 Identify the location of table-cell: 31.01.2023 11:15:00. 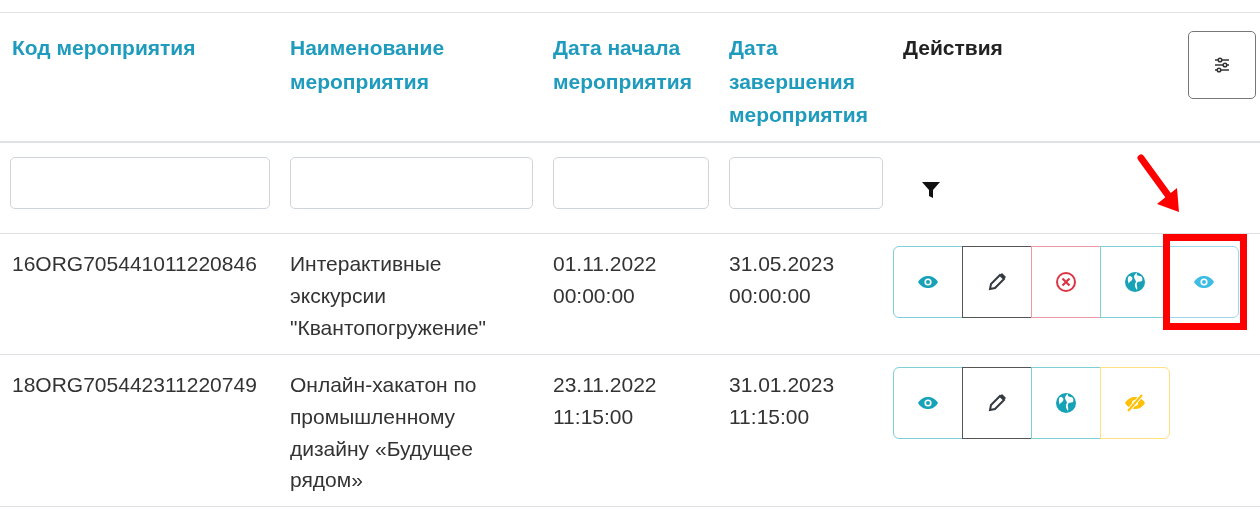
(782, 400).